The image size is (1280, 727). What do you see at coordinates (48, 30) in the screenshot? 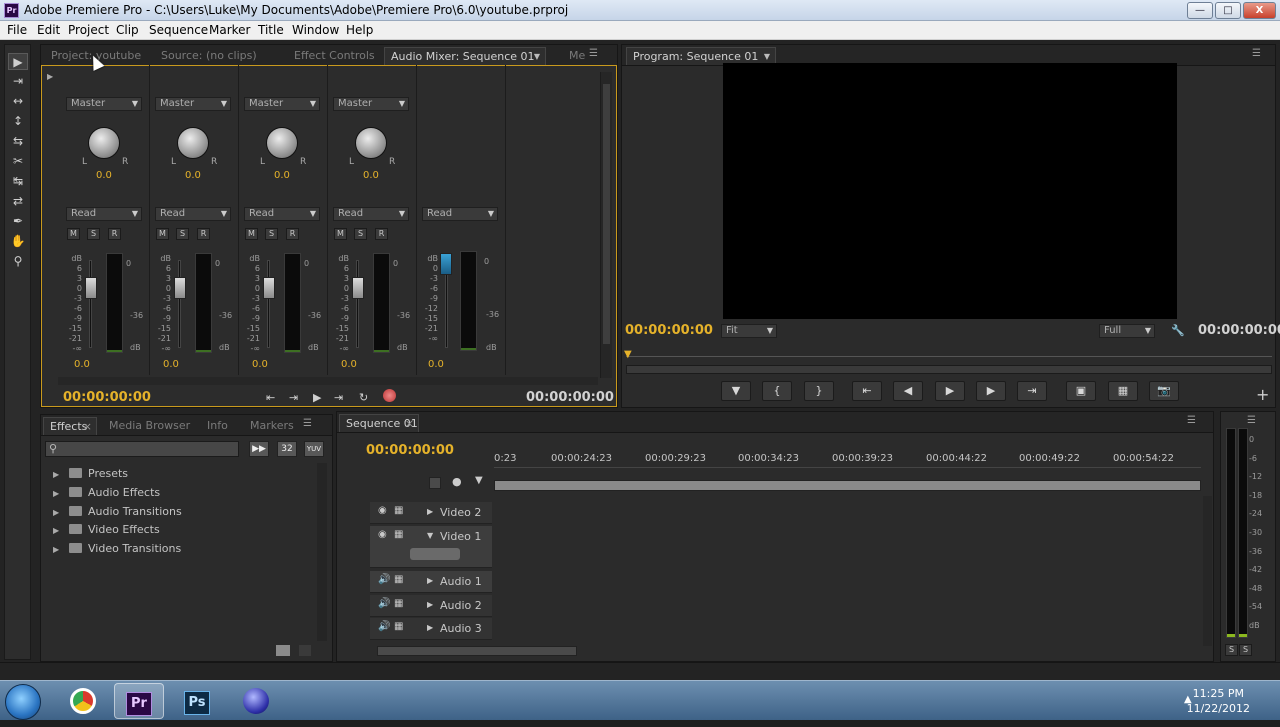
I see `menu-edit: Edit` at bounding box center [48, 30].